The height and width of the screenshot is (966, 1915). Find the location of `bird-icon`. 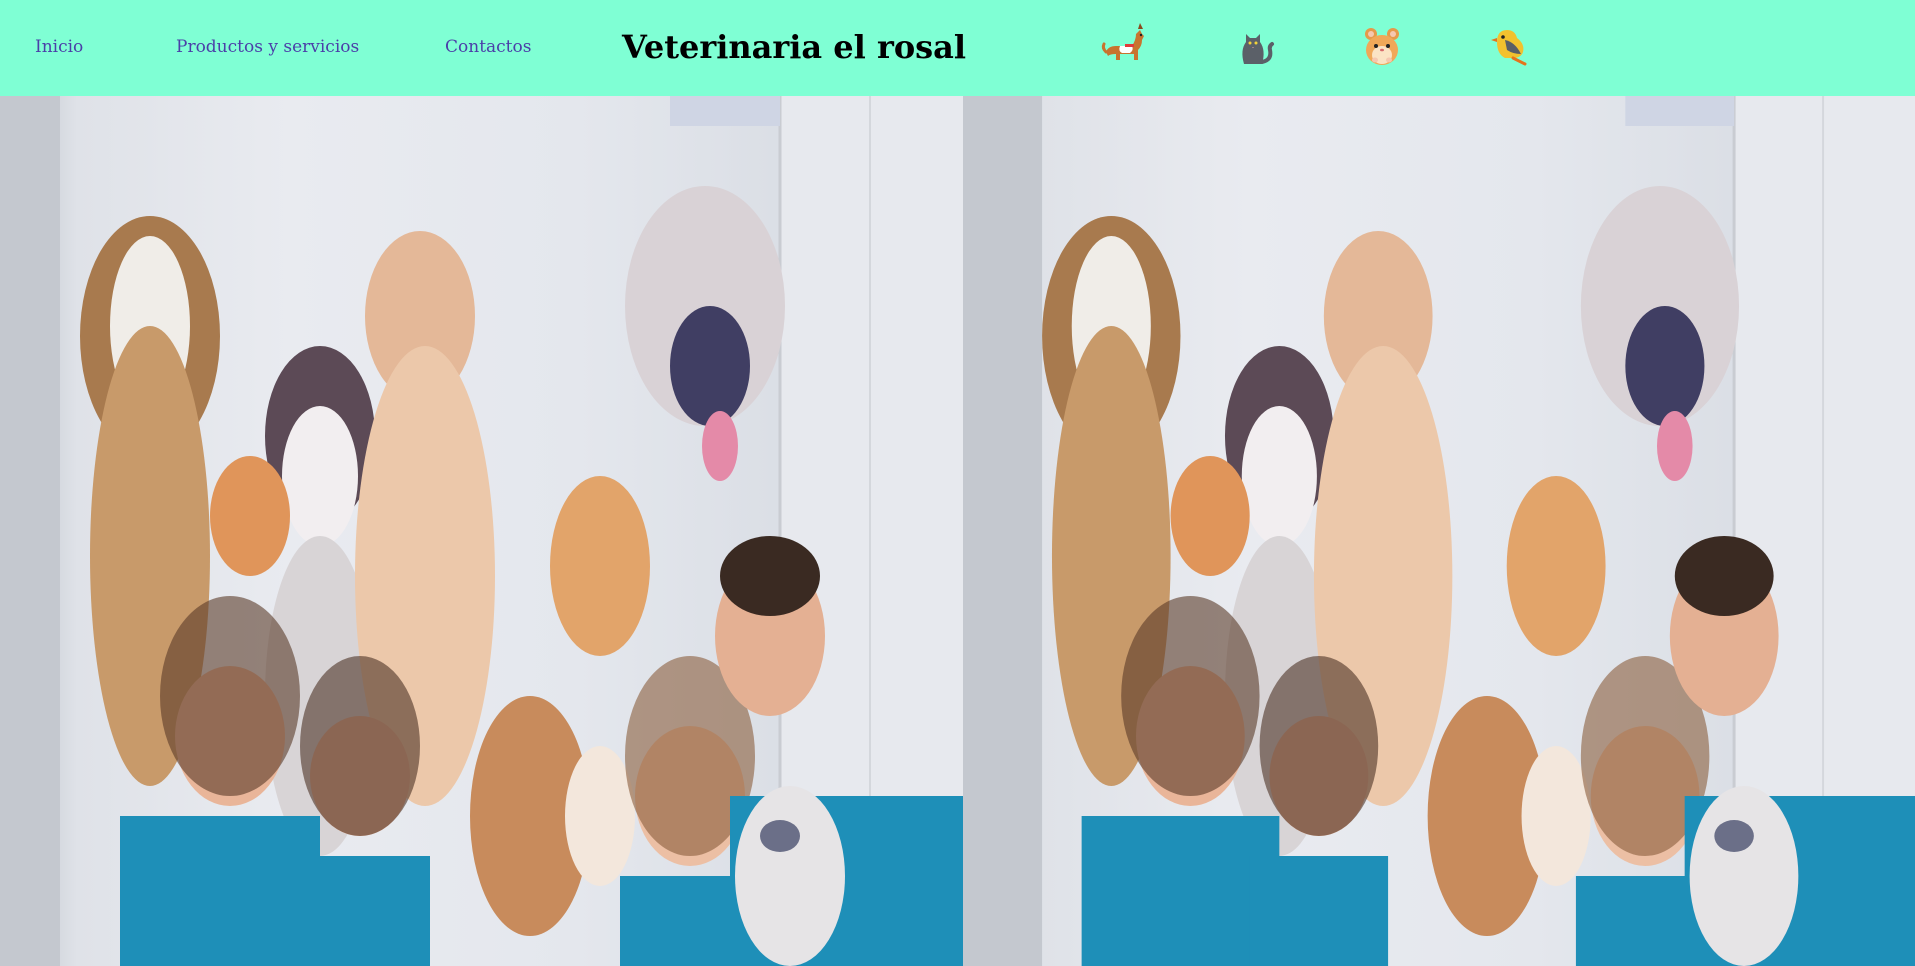

bird-icon is located at coordinates (1510, 45).